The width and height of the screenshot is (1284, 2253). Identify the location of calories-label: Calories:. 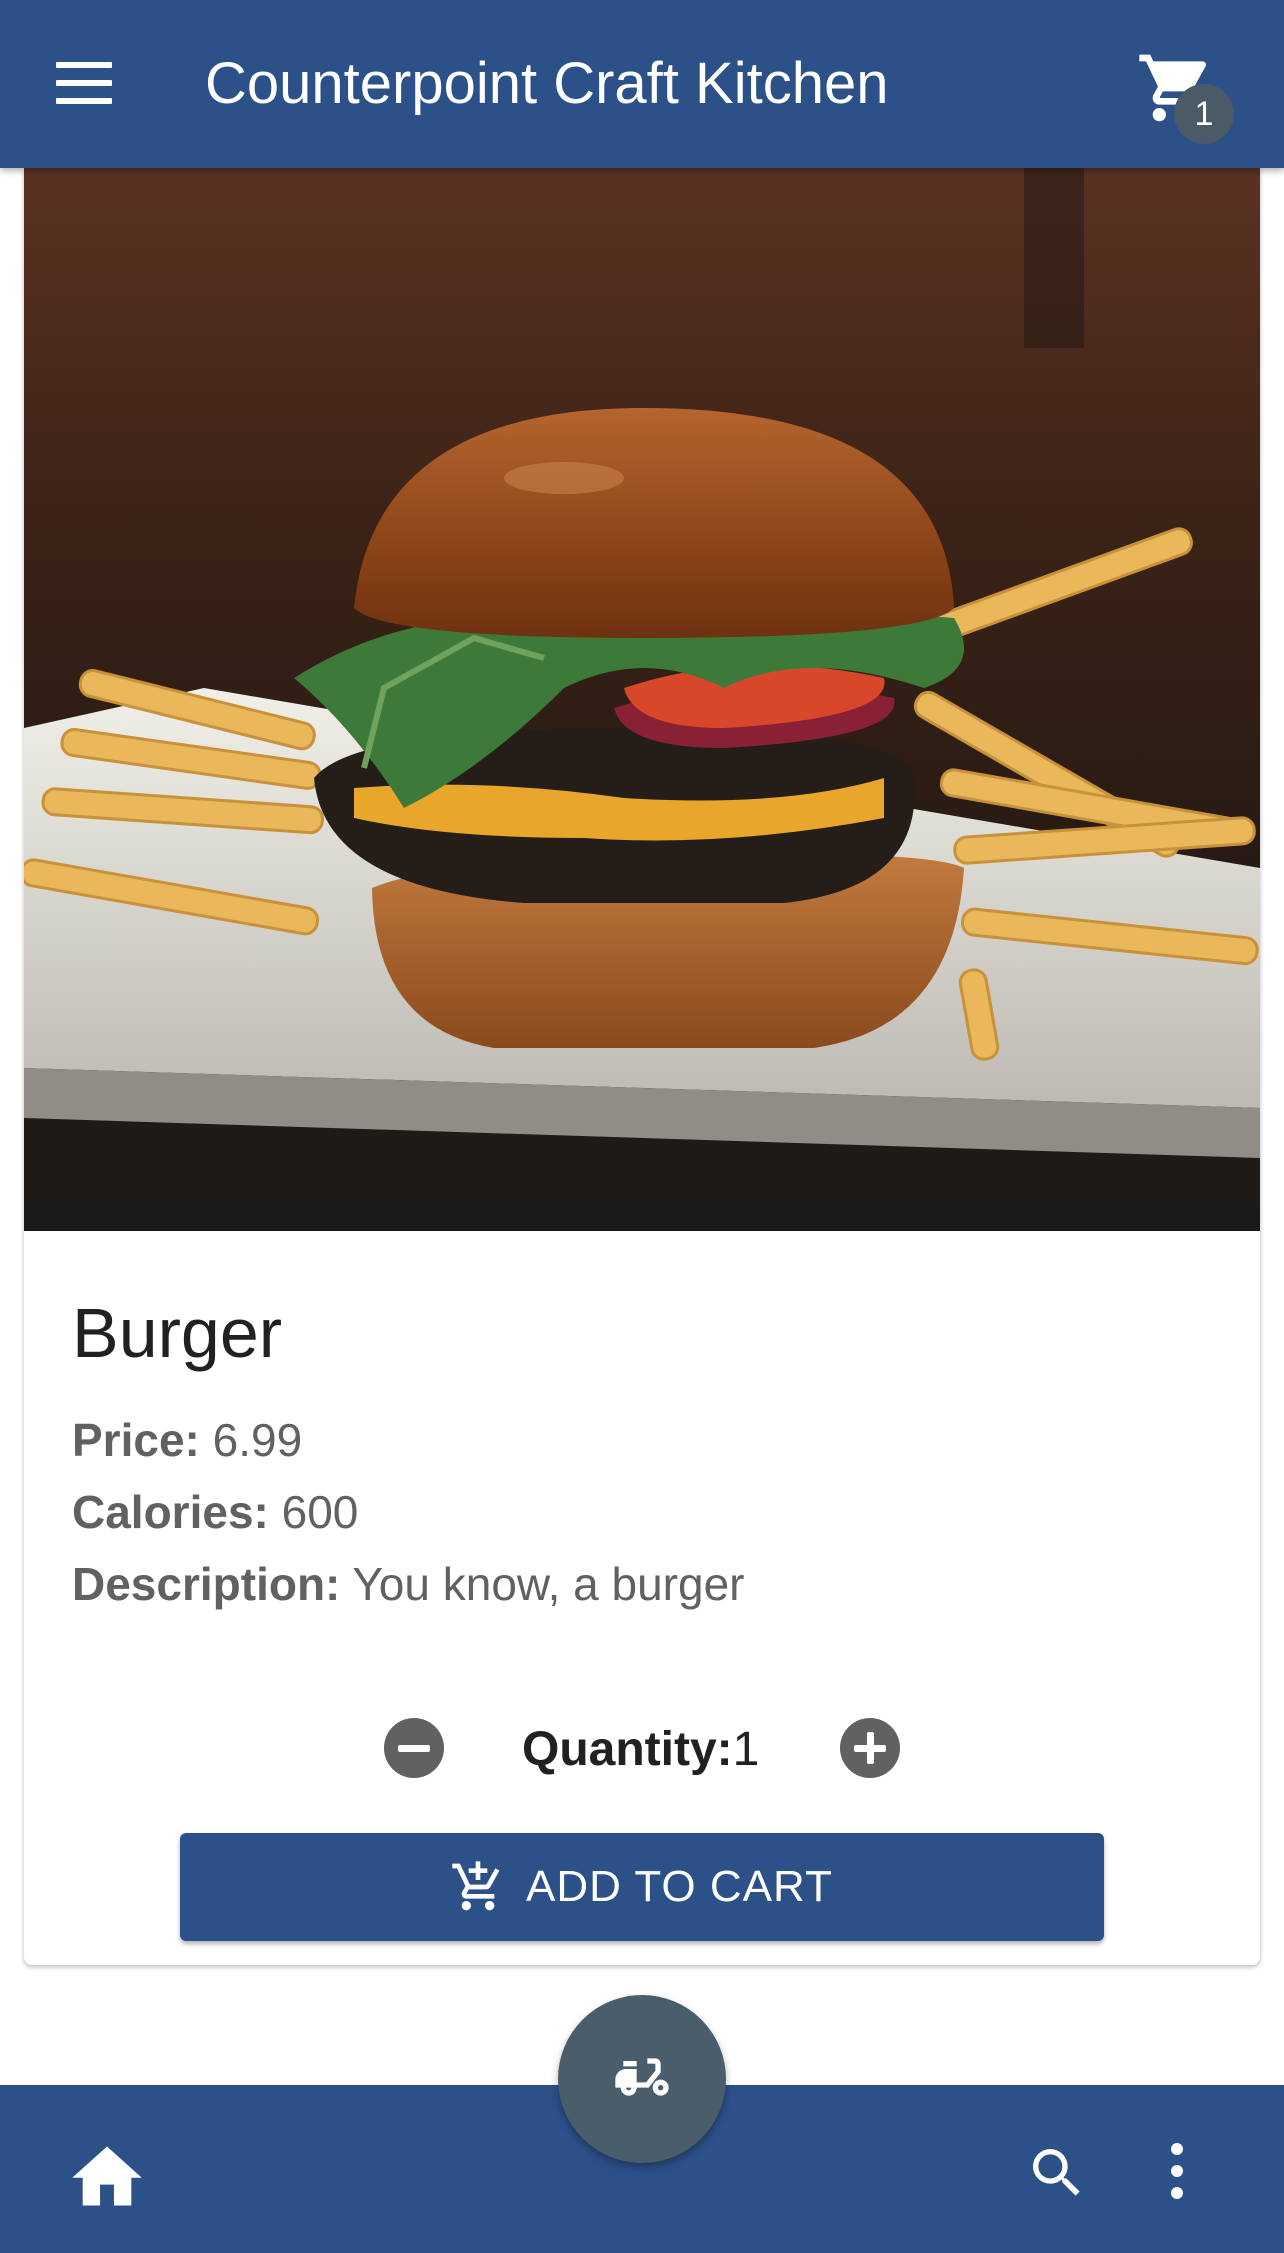
(170, 1512).